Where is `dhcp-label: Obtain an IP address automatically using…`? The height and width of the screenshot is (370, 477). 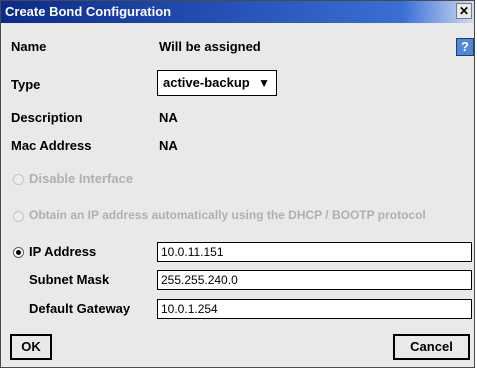
dhcp-label: Obtain an IP address automatically using… is located at coordinates (227, 215).